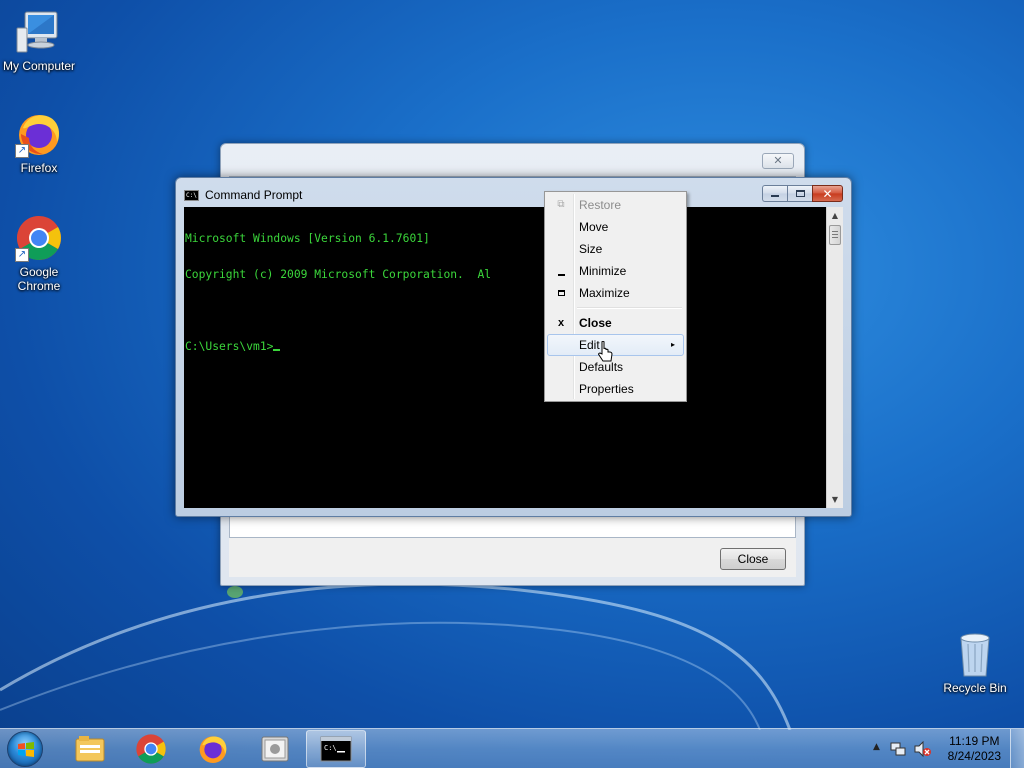 The image size is (1024, 768). I want to click on menu-item-label: Properties, so click(606, 389).